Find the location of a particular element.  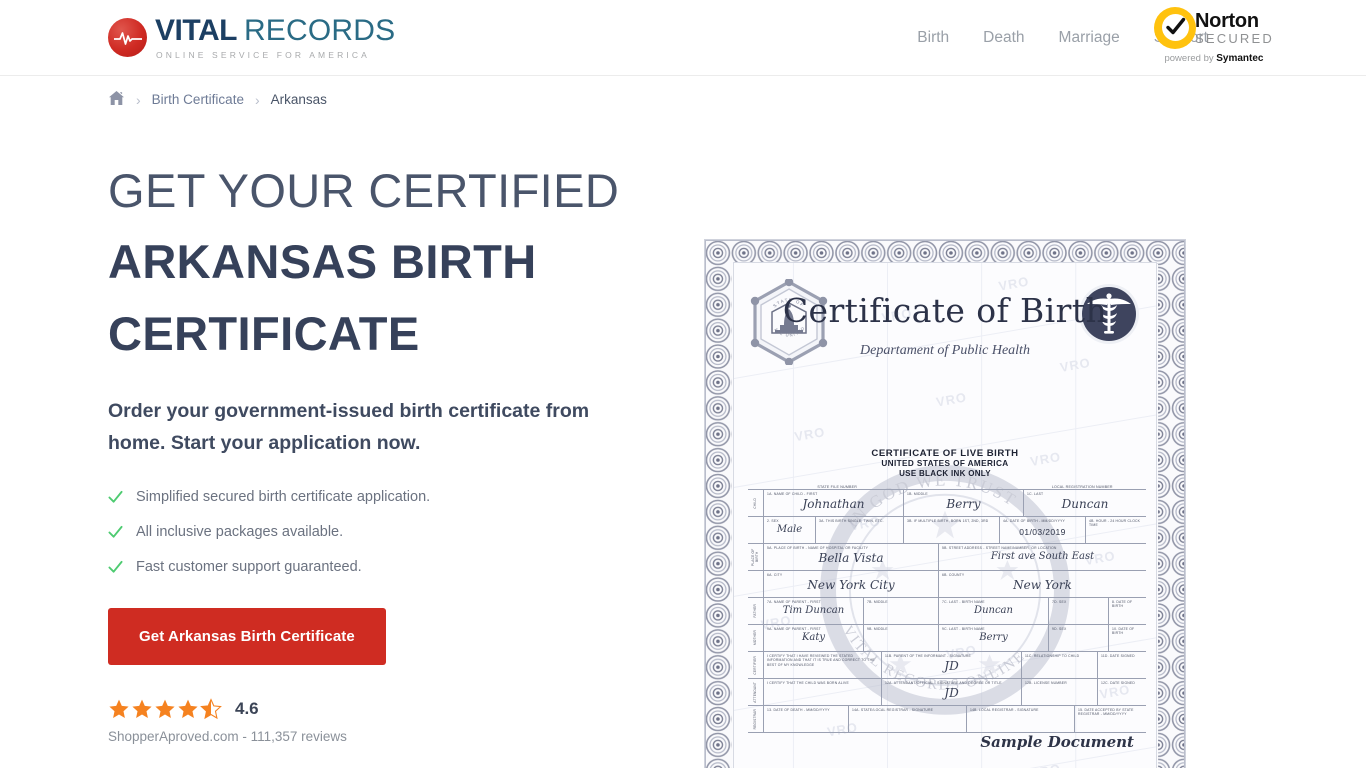

row-side-label: PLACE OF BIRTH is located at coordinates (756, 557).